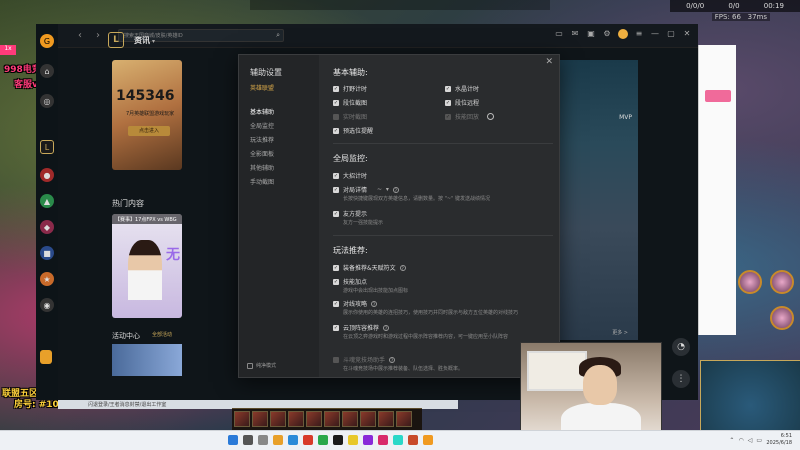 Image resolution: width=800 pixels, height=450 pixels. What do you see at coordinates (559, 34) in the screenshot?
I see `folder-icon: ▭` at bounding box center [559, 34].